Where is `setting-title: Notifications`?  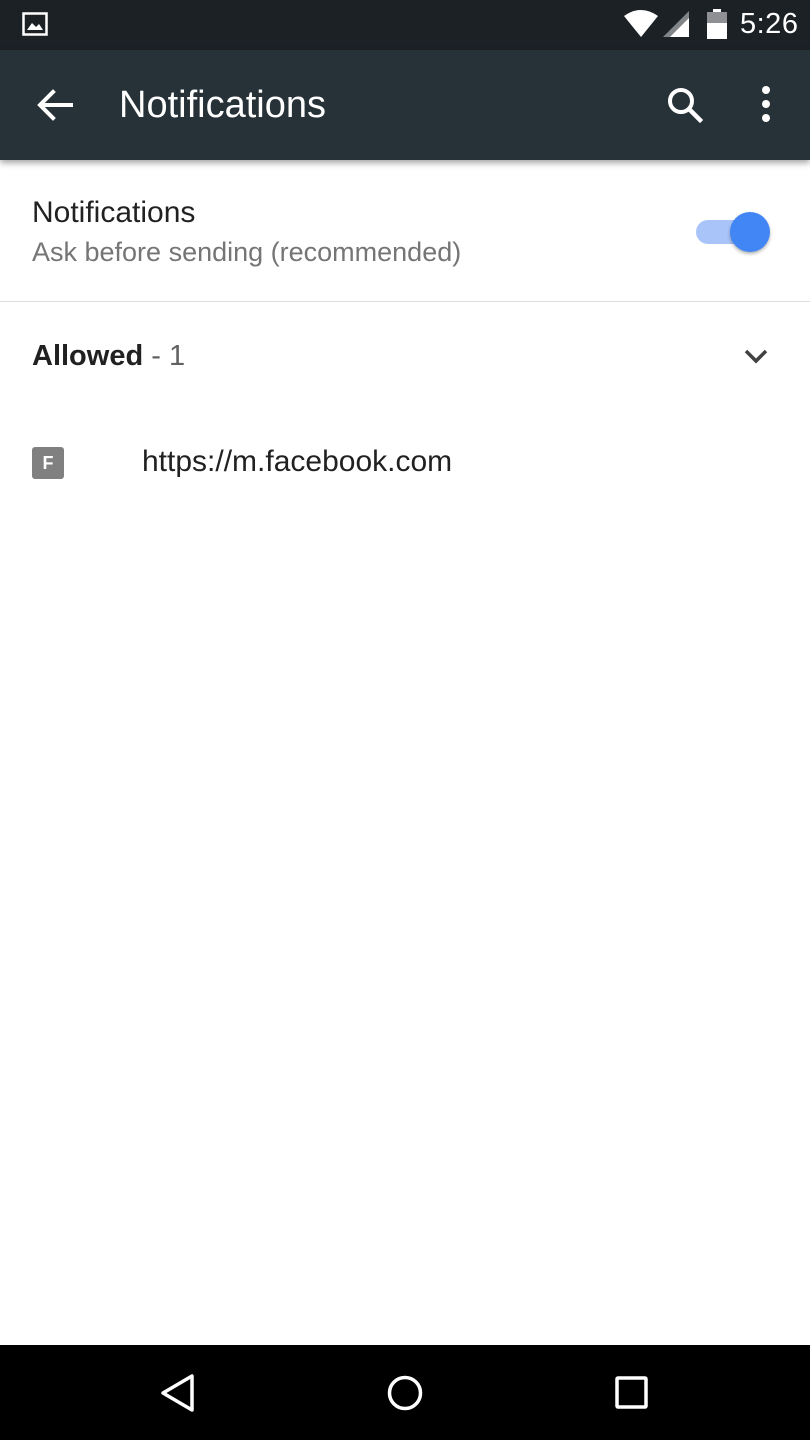 setting-title: Notifications is located at coordinates (114, 212).